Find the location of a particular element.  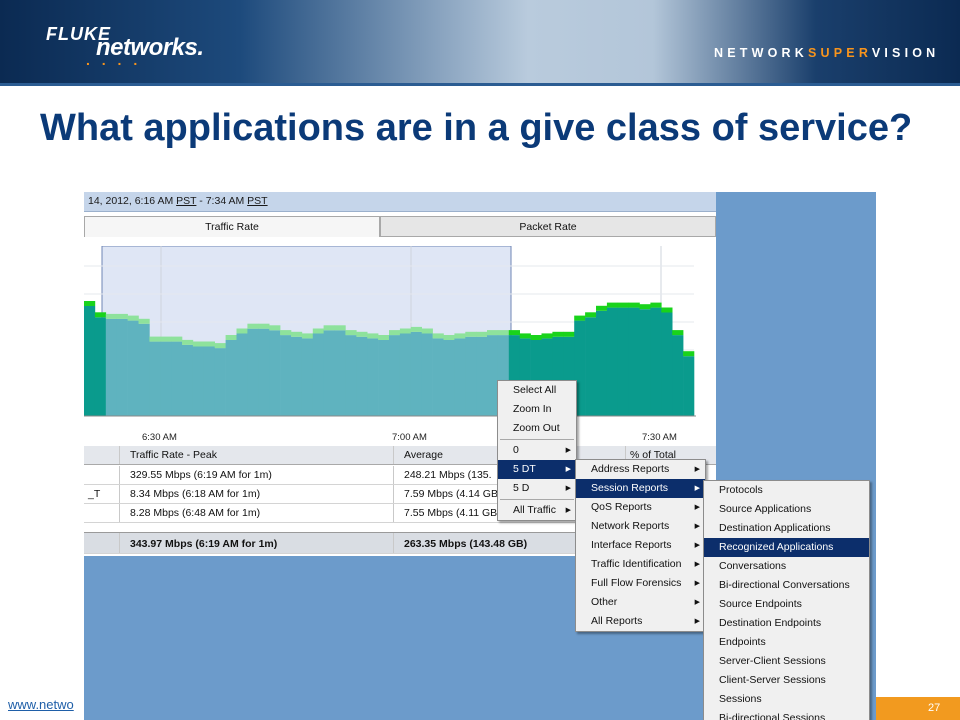

session-menu-item: Conversations is located at coordinates (786, 566).